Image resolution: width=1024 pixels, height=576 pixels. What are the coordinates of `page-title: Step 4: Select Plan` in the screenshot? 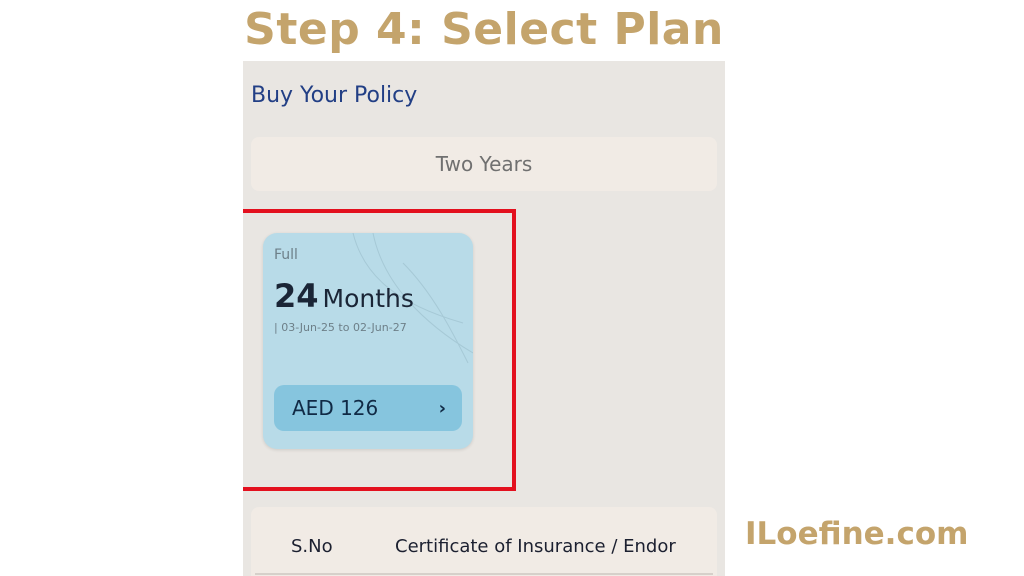 It's located at (484, 29).